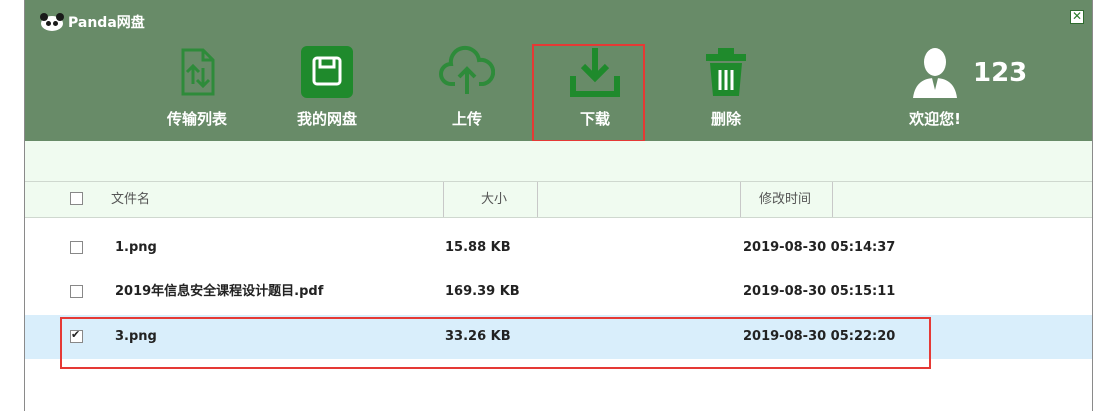  Describe the element at coordinates (196, 119) in the screenshot. I see `transfer-list-label: 传输列表` at that location.